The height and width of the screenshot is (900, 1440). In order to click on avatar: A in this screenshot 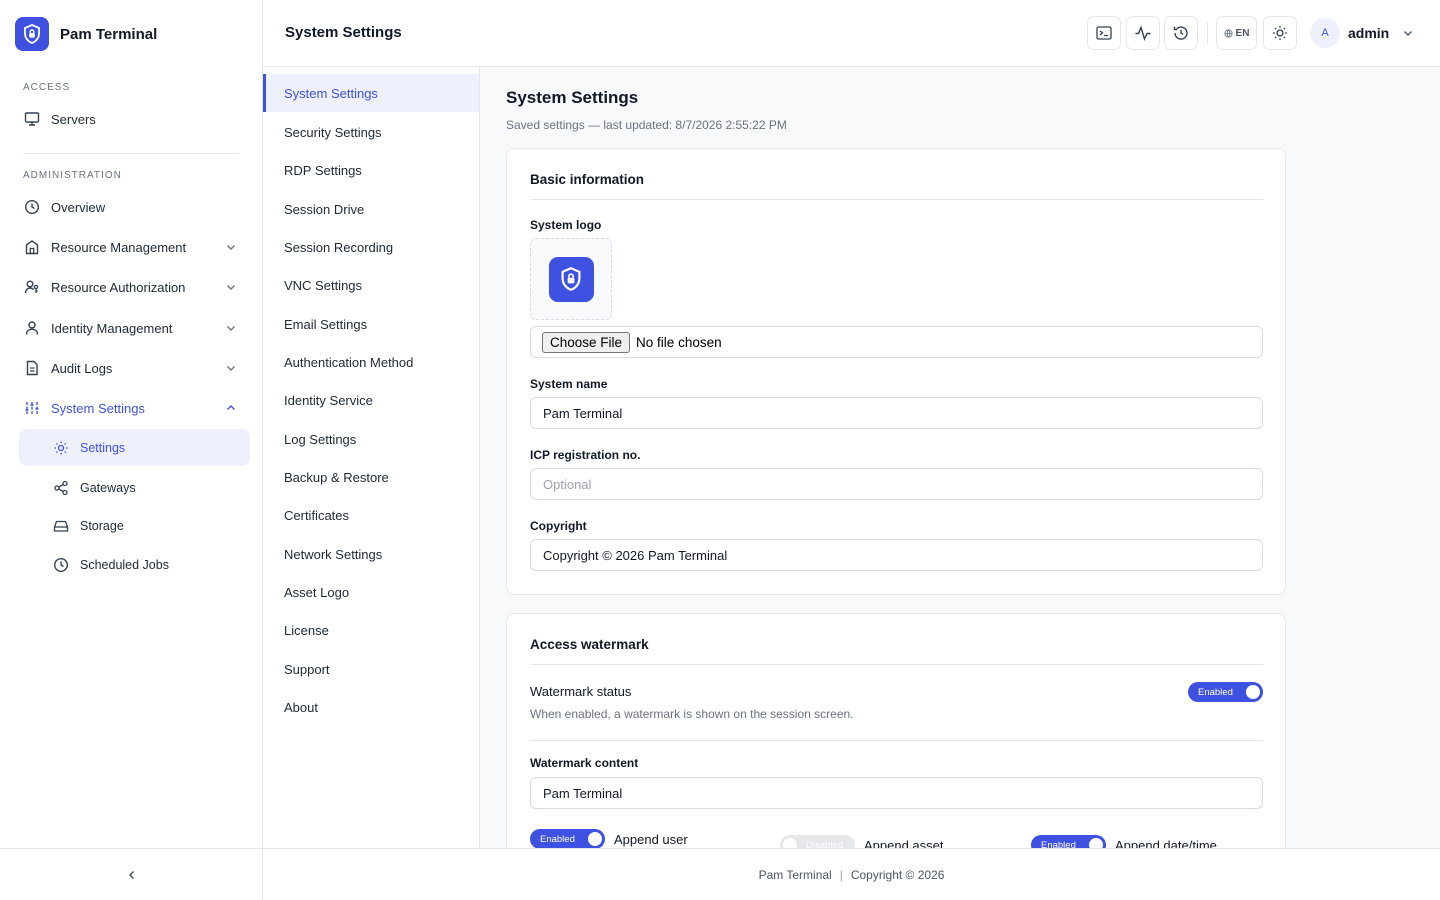, I will do `click(1325, 33)`.